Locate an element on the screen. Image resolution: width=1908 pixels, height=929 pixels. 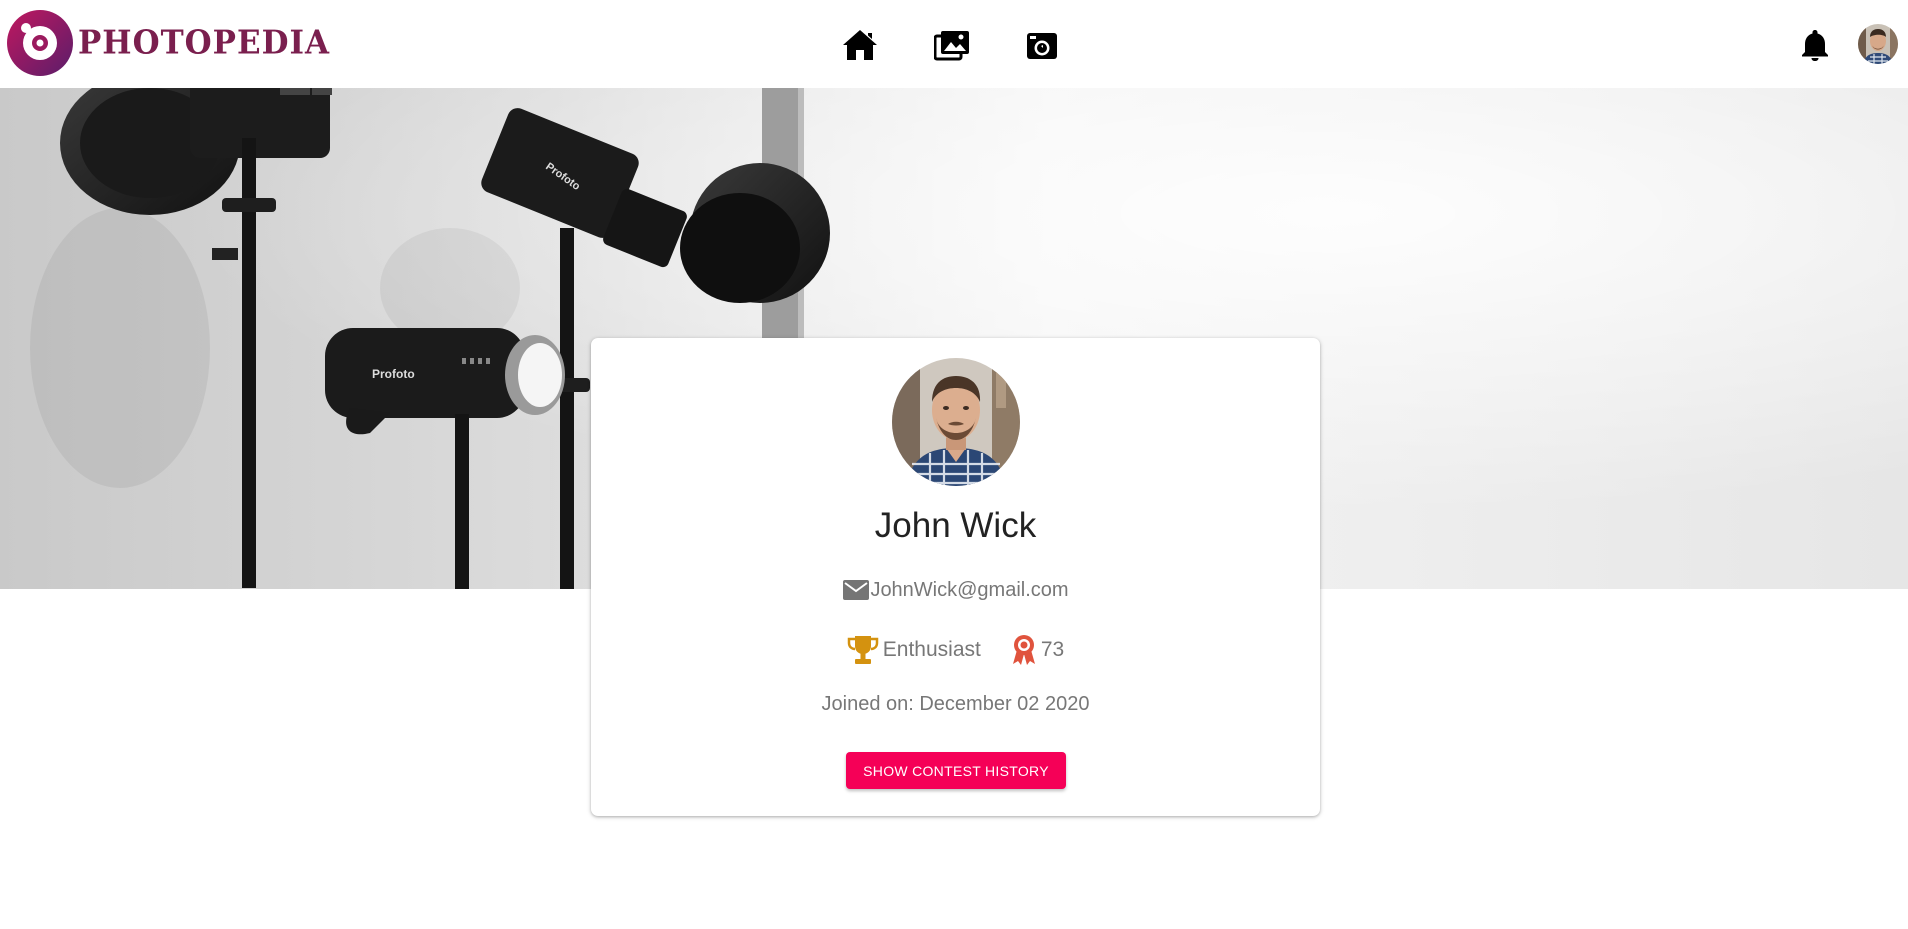
profile-email: JohnWick@gmail.com is located at coordinates (969, 589).